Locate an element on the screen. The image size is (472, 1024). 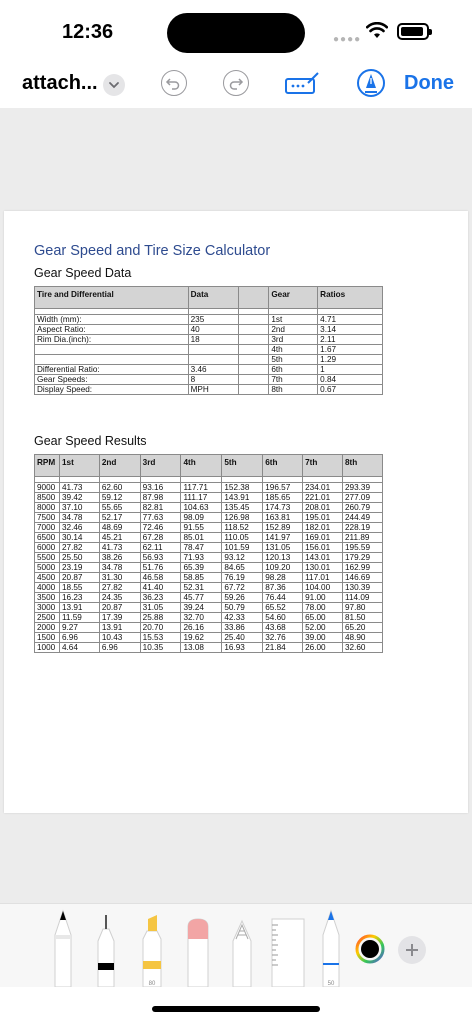
table-cell: 163.81 is located at coordinates (283, 517).